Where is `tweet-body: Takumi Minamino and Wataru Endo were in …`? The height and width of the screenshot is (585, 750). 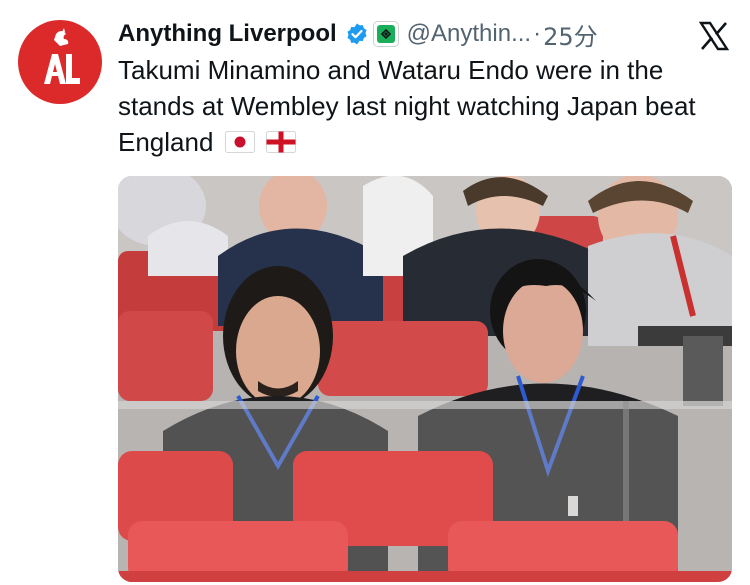 tweet-body: Takumi Minamino and Wataru Endo were in … is located at coordinates (407, 106).